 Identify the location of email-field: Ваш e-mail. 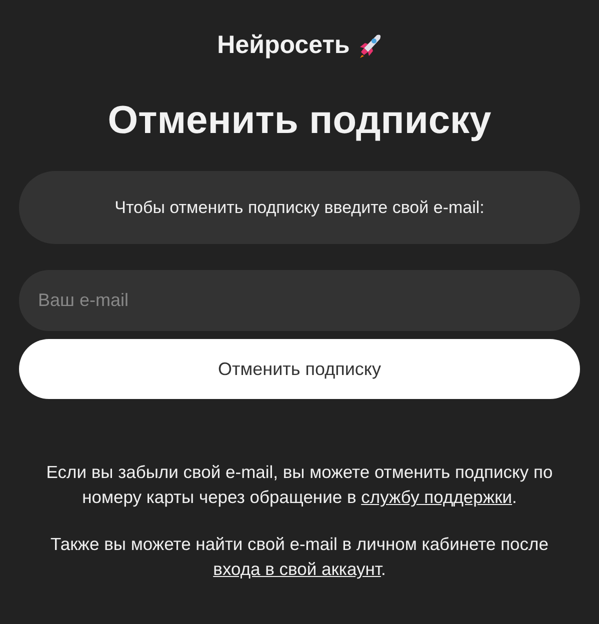
(299, 301).